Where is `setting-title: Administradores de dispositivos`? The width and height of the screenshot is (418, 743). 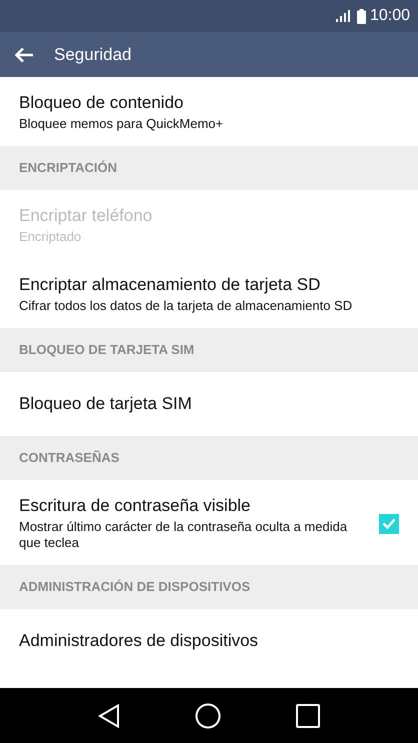 setting-title: Administradores de dispositivos is located at coordinates (209, 641).